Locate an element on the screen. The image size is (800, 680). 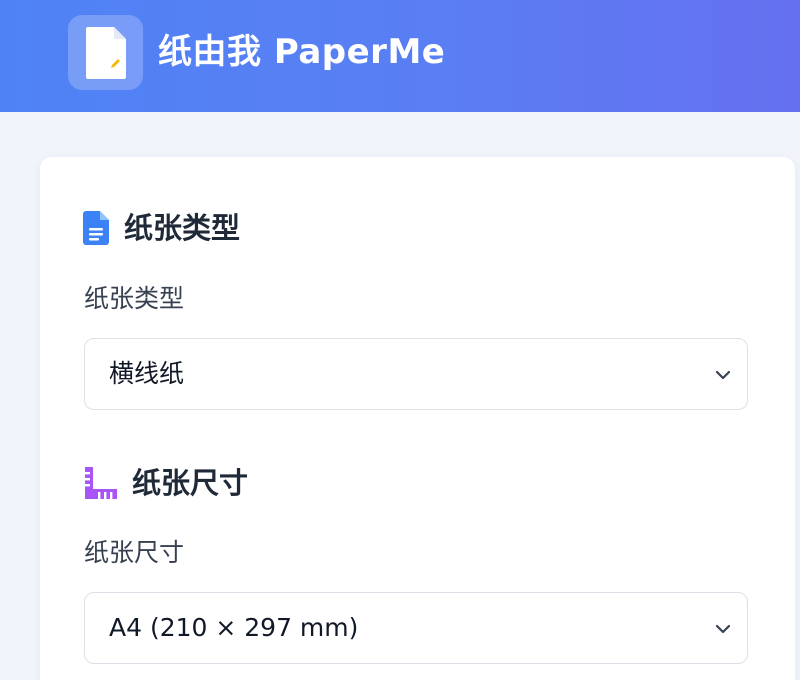
paper-logo-icon is located at coordinates (105, 52).